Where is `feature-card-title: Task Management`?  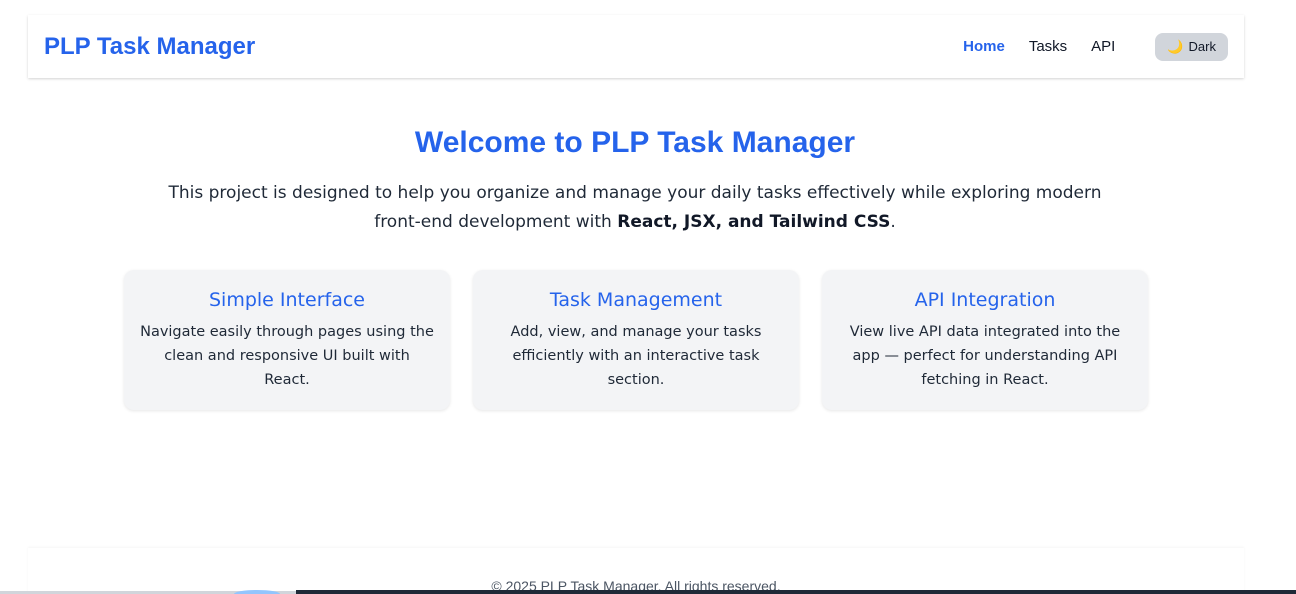
feature-card-title: Task Management is located at coordinates (636, 300).